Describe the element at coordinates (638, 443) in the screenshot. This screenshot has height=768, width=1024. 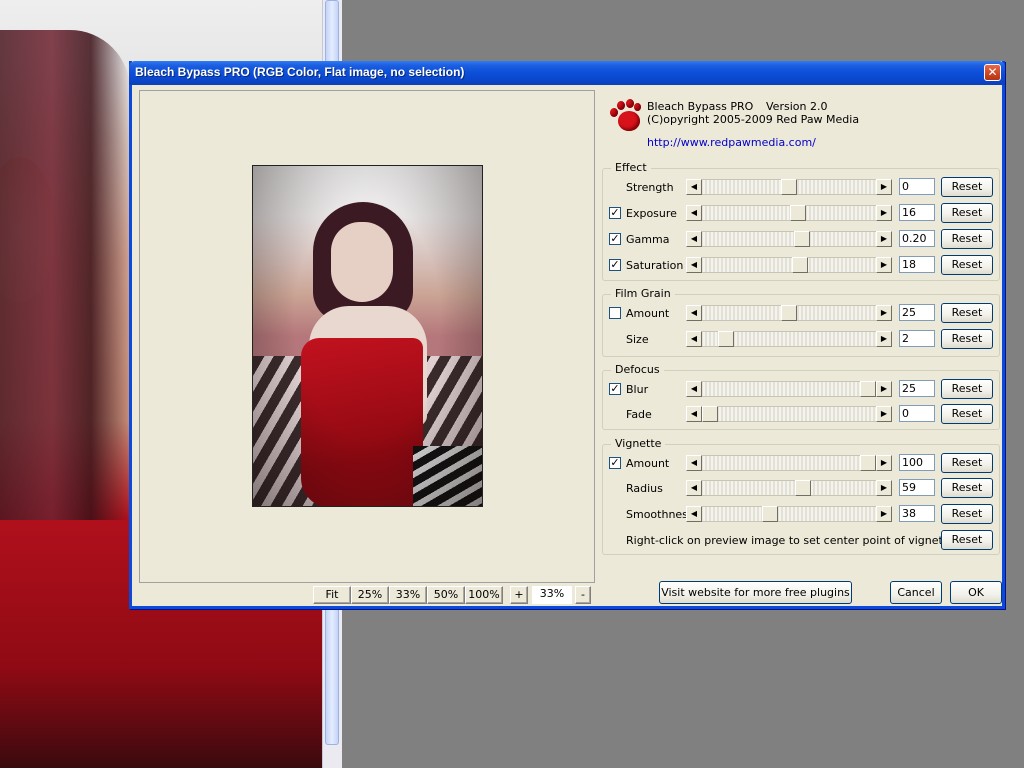
I see `group-title-vignette: Vignette` at that location.